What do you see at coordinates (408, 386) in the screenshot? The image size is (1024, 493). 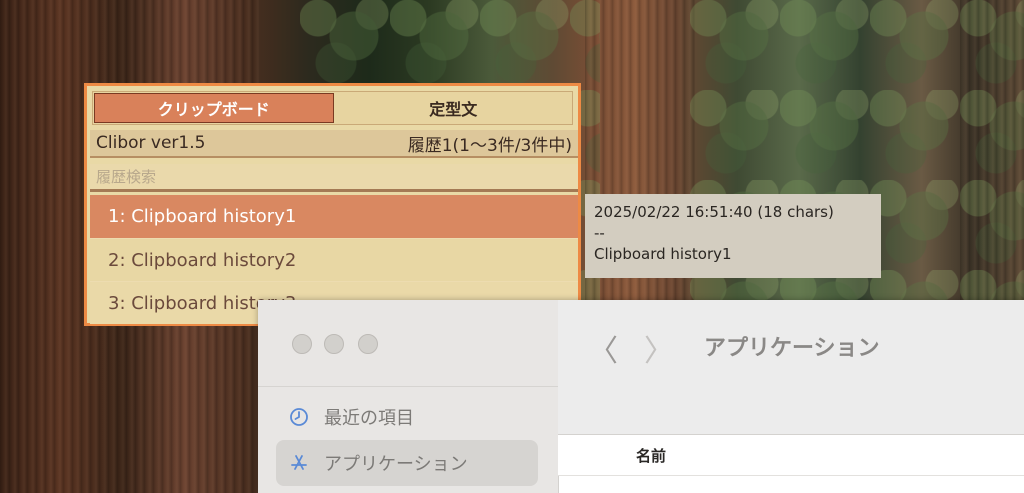 I see `sidebar-divider` at bounding box center [408, 386].